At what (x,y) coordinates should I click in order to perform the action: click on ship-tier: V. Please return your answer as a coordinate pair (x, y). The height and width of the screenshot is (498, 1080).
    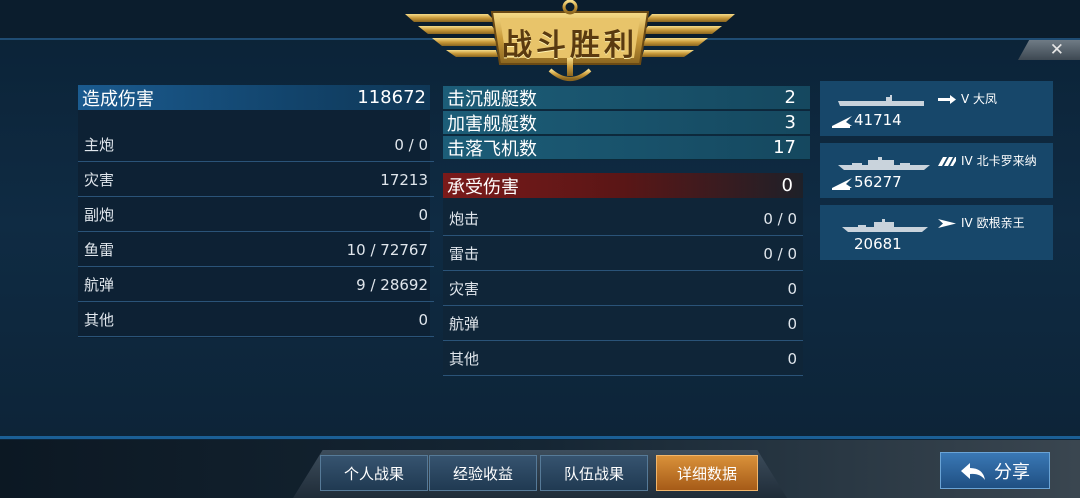
    Looking at the image, I should click on (965, 99).